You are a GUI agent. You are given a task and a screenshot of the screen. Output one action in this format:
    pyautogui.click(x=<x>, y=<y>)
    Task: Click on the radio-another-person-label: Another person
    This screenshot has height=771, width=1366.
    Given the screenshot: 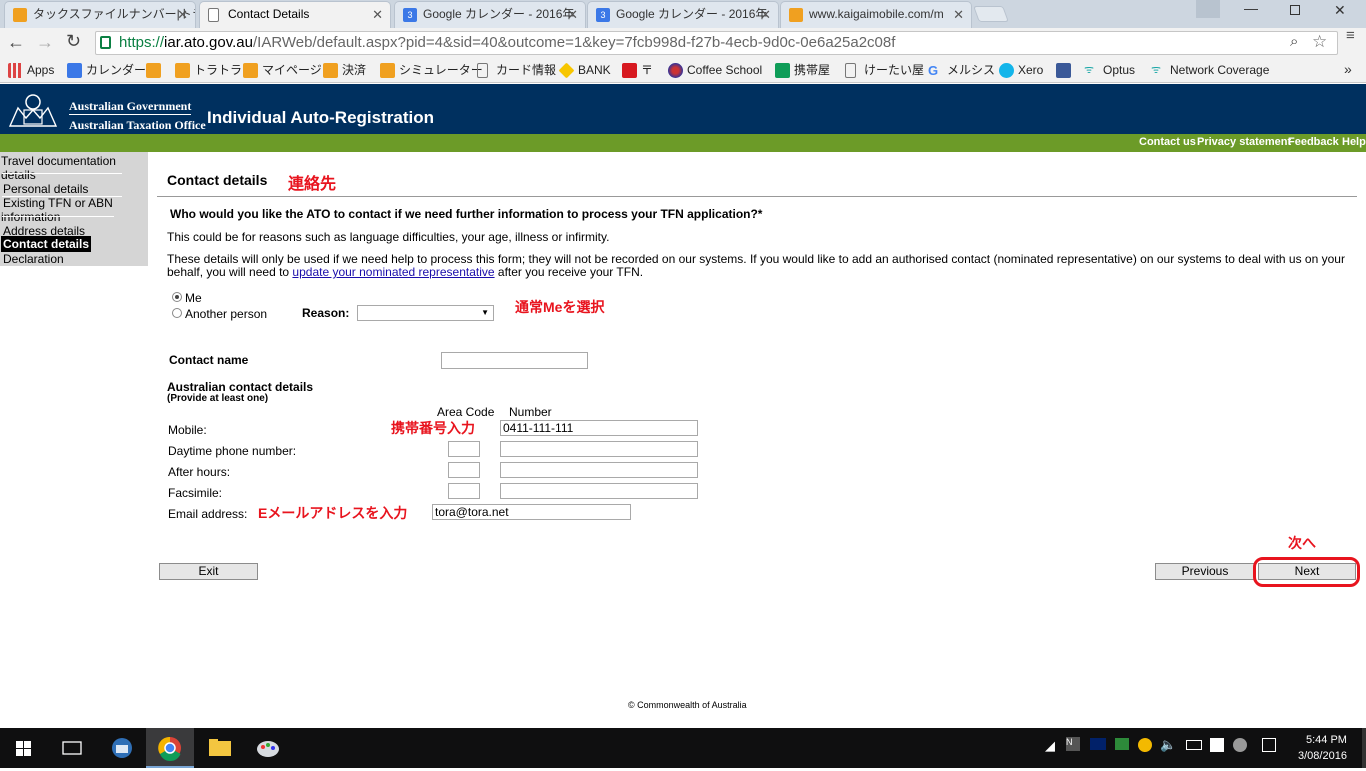 What is the action you would take?
    pyautogui.click(x=226, y=314)
    